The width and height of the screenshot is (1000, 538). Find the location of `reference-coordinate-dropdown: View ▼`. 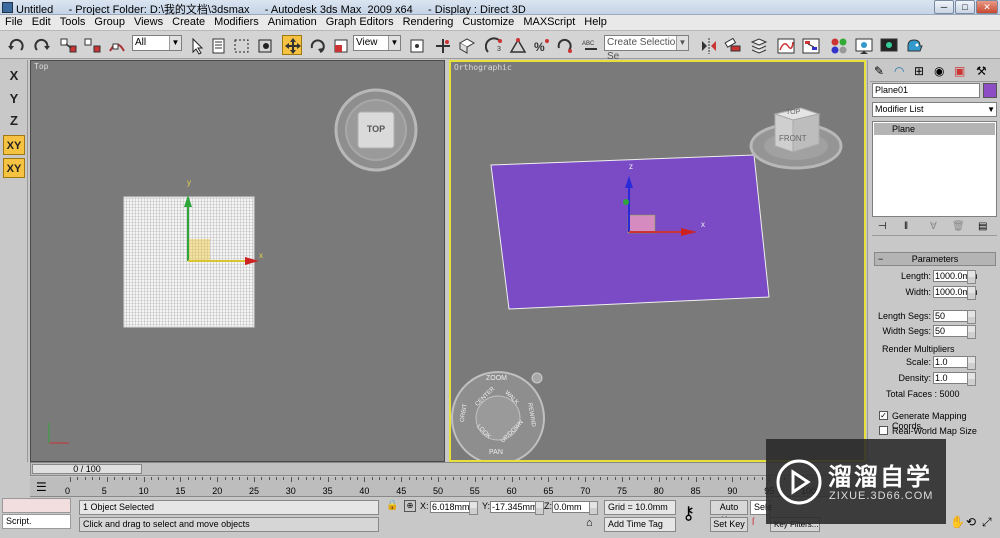

reference-coordinate-dropdown: View ▼ is located at coordinates (377, 43).